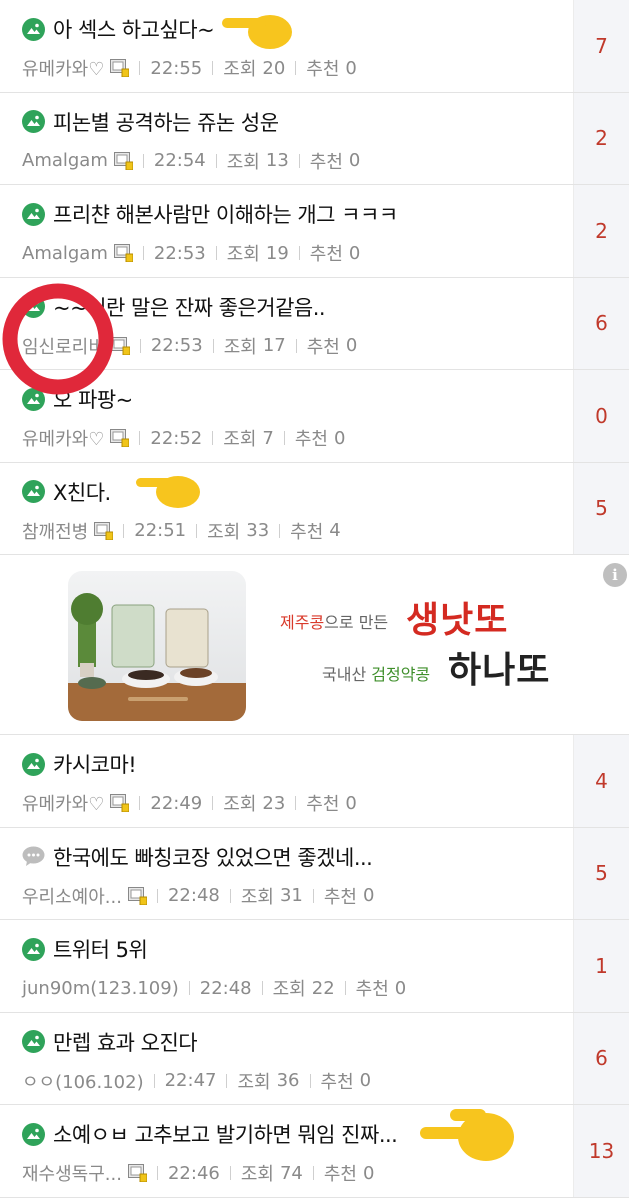  I want to click on post-main: X친다. 참깨전병 22:51 조회 33 추천 4, so click(286, 509).